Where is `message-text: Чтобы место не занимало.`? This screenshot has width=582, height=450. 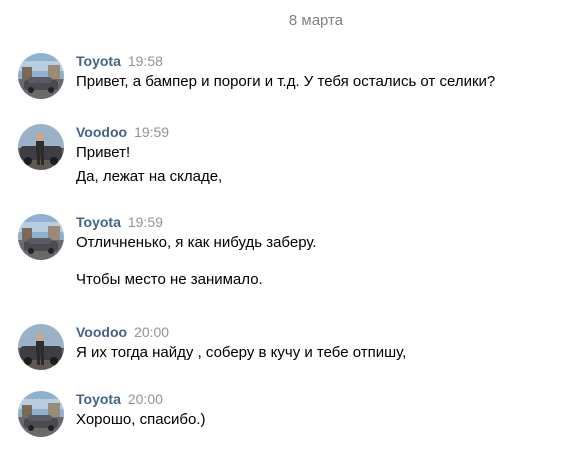
message-text: Чтобы место не занимало. is located at coordinates (169, 279).